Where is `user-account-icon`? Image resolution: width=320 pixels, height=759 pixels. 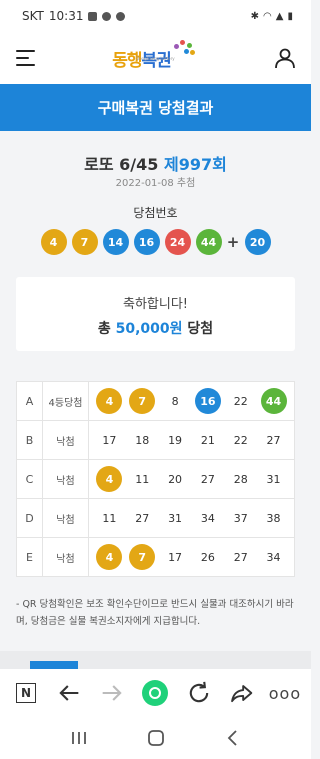
user-account-icon is located at coordinates (285, 58).